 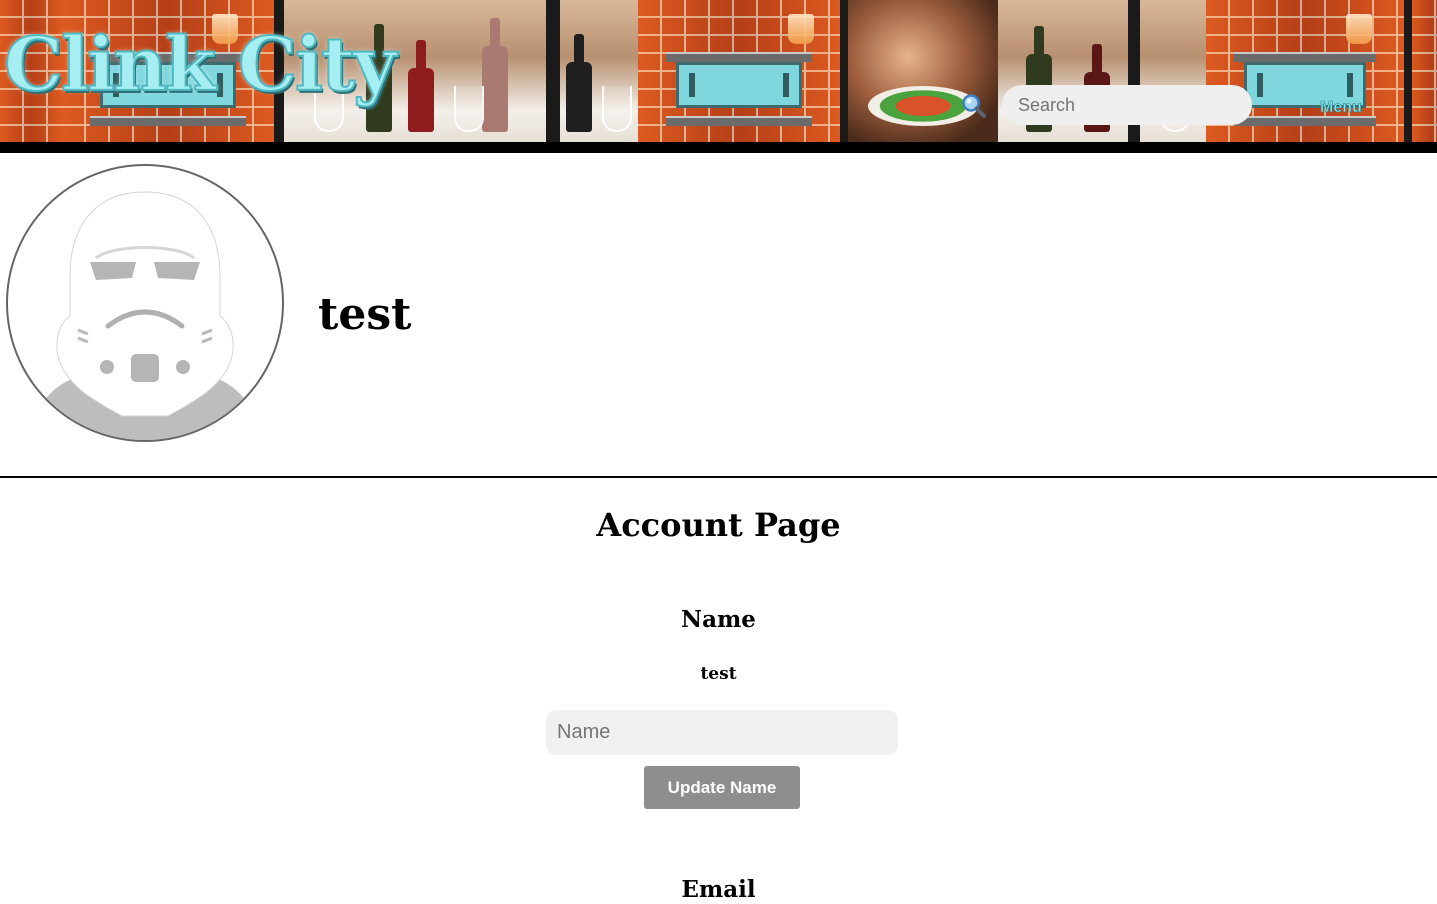 What do you see at coordinates (722, 732) in the screenshot?
I see `name-field` at bounding box center [722, 732].